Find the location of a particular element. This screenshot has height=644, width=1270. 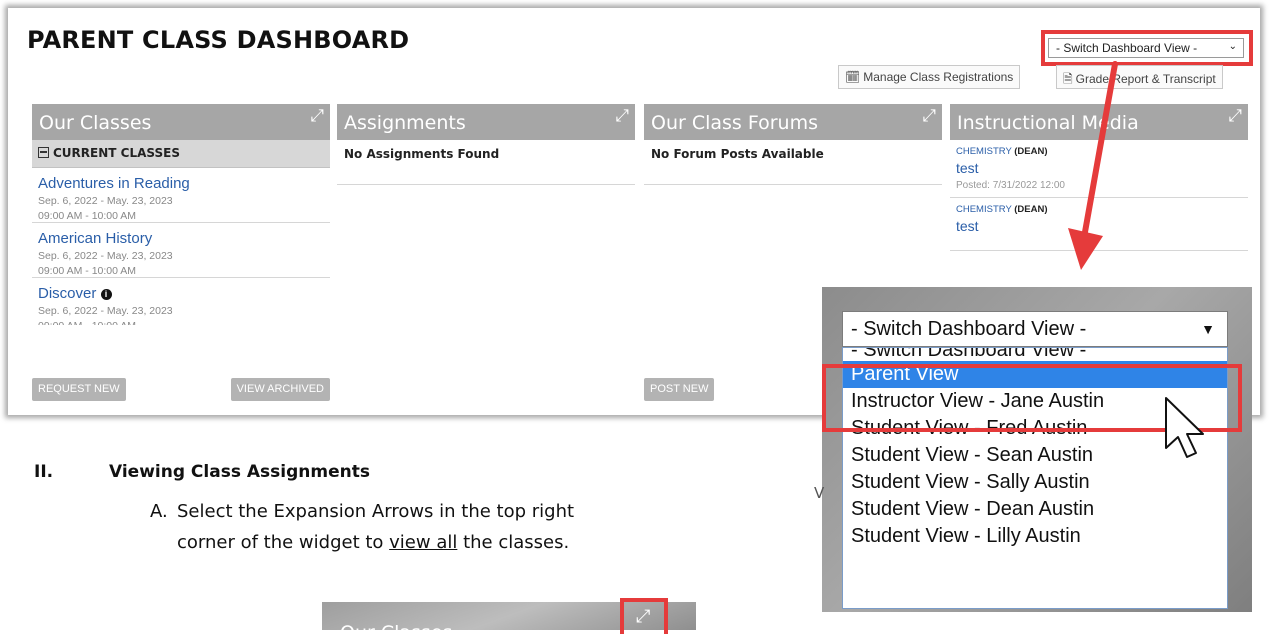

calendar-check-icon: 🗓 is located at coordinates (853, 77).